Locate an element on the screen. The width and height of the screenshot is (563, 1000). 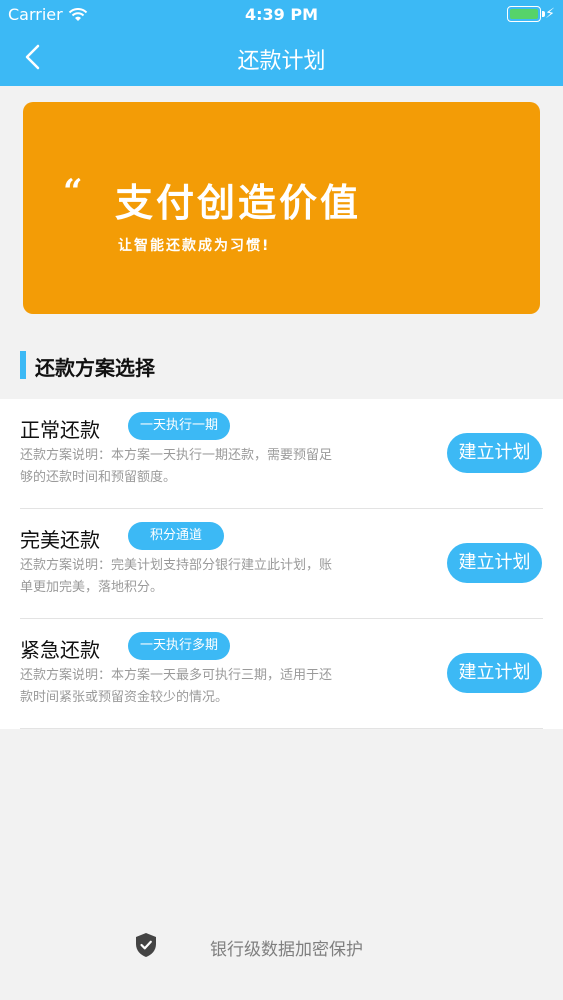
plan-description: 还款方案说明：完美计划支持部分银行建立此计划，账 单更加完美，落地积分。 is located at coordinates (191, 577).